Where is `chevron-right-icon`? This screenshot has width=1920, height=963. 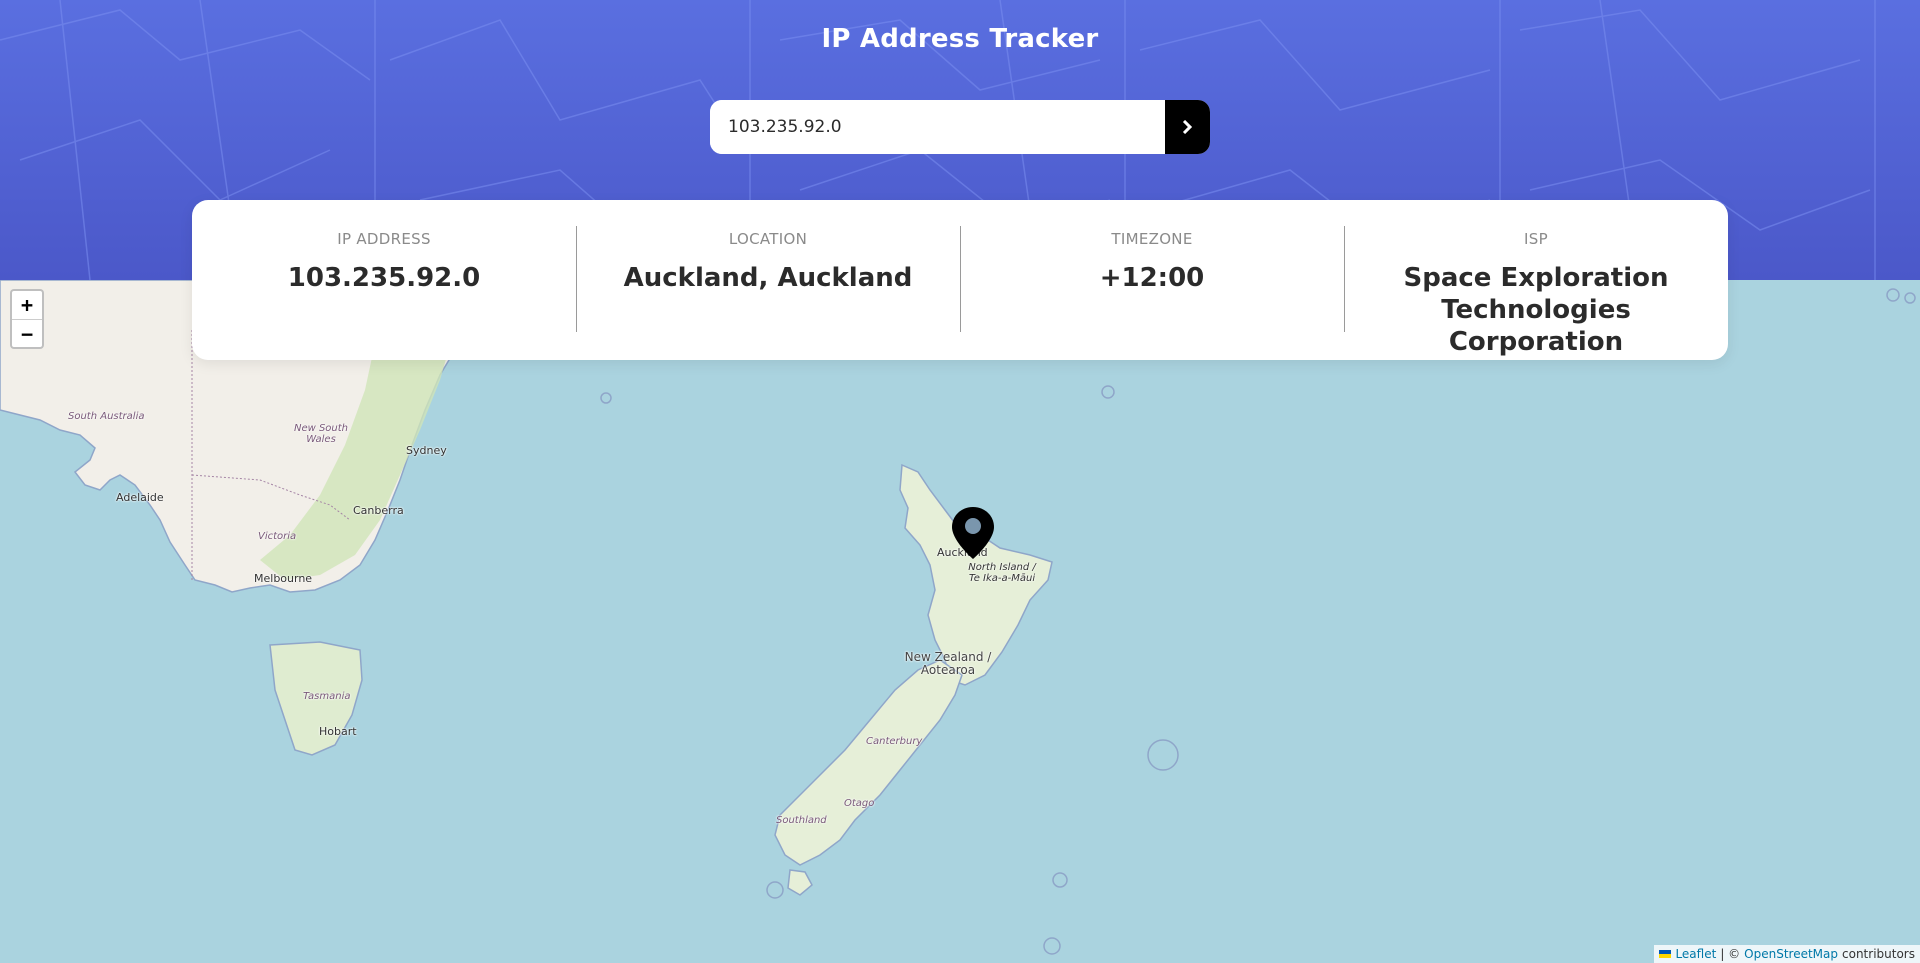
chevron-right-icon is located at coordinates (1187, 127).